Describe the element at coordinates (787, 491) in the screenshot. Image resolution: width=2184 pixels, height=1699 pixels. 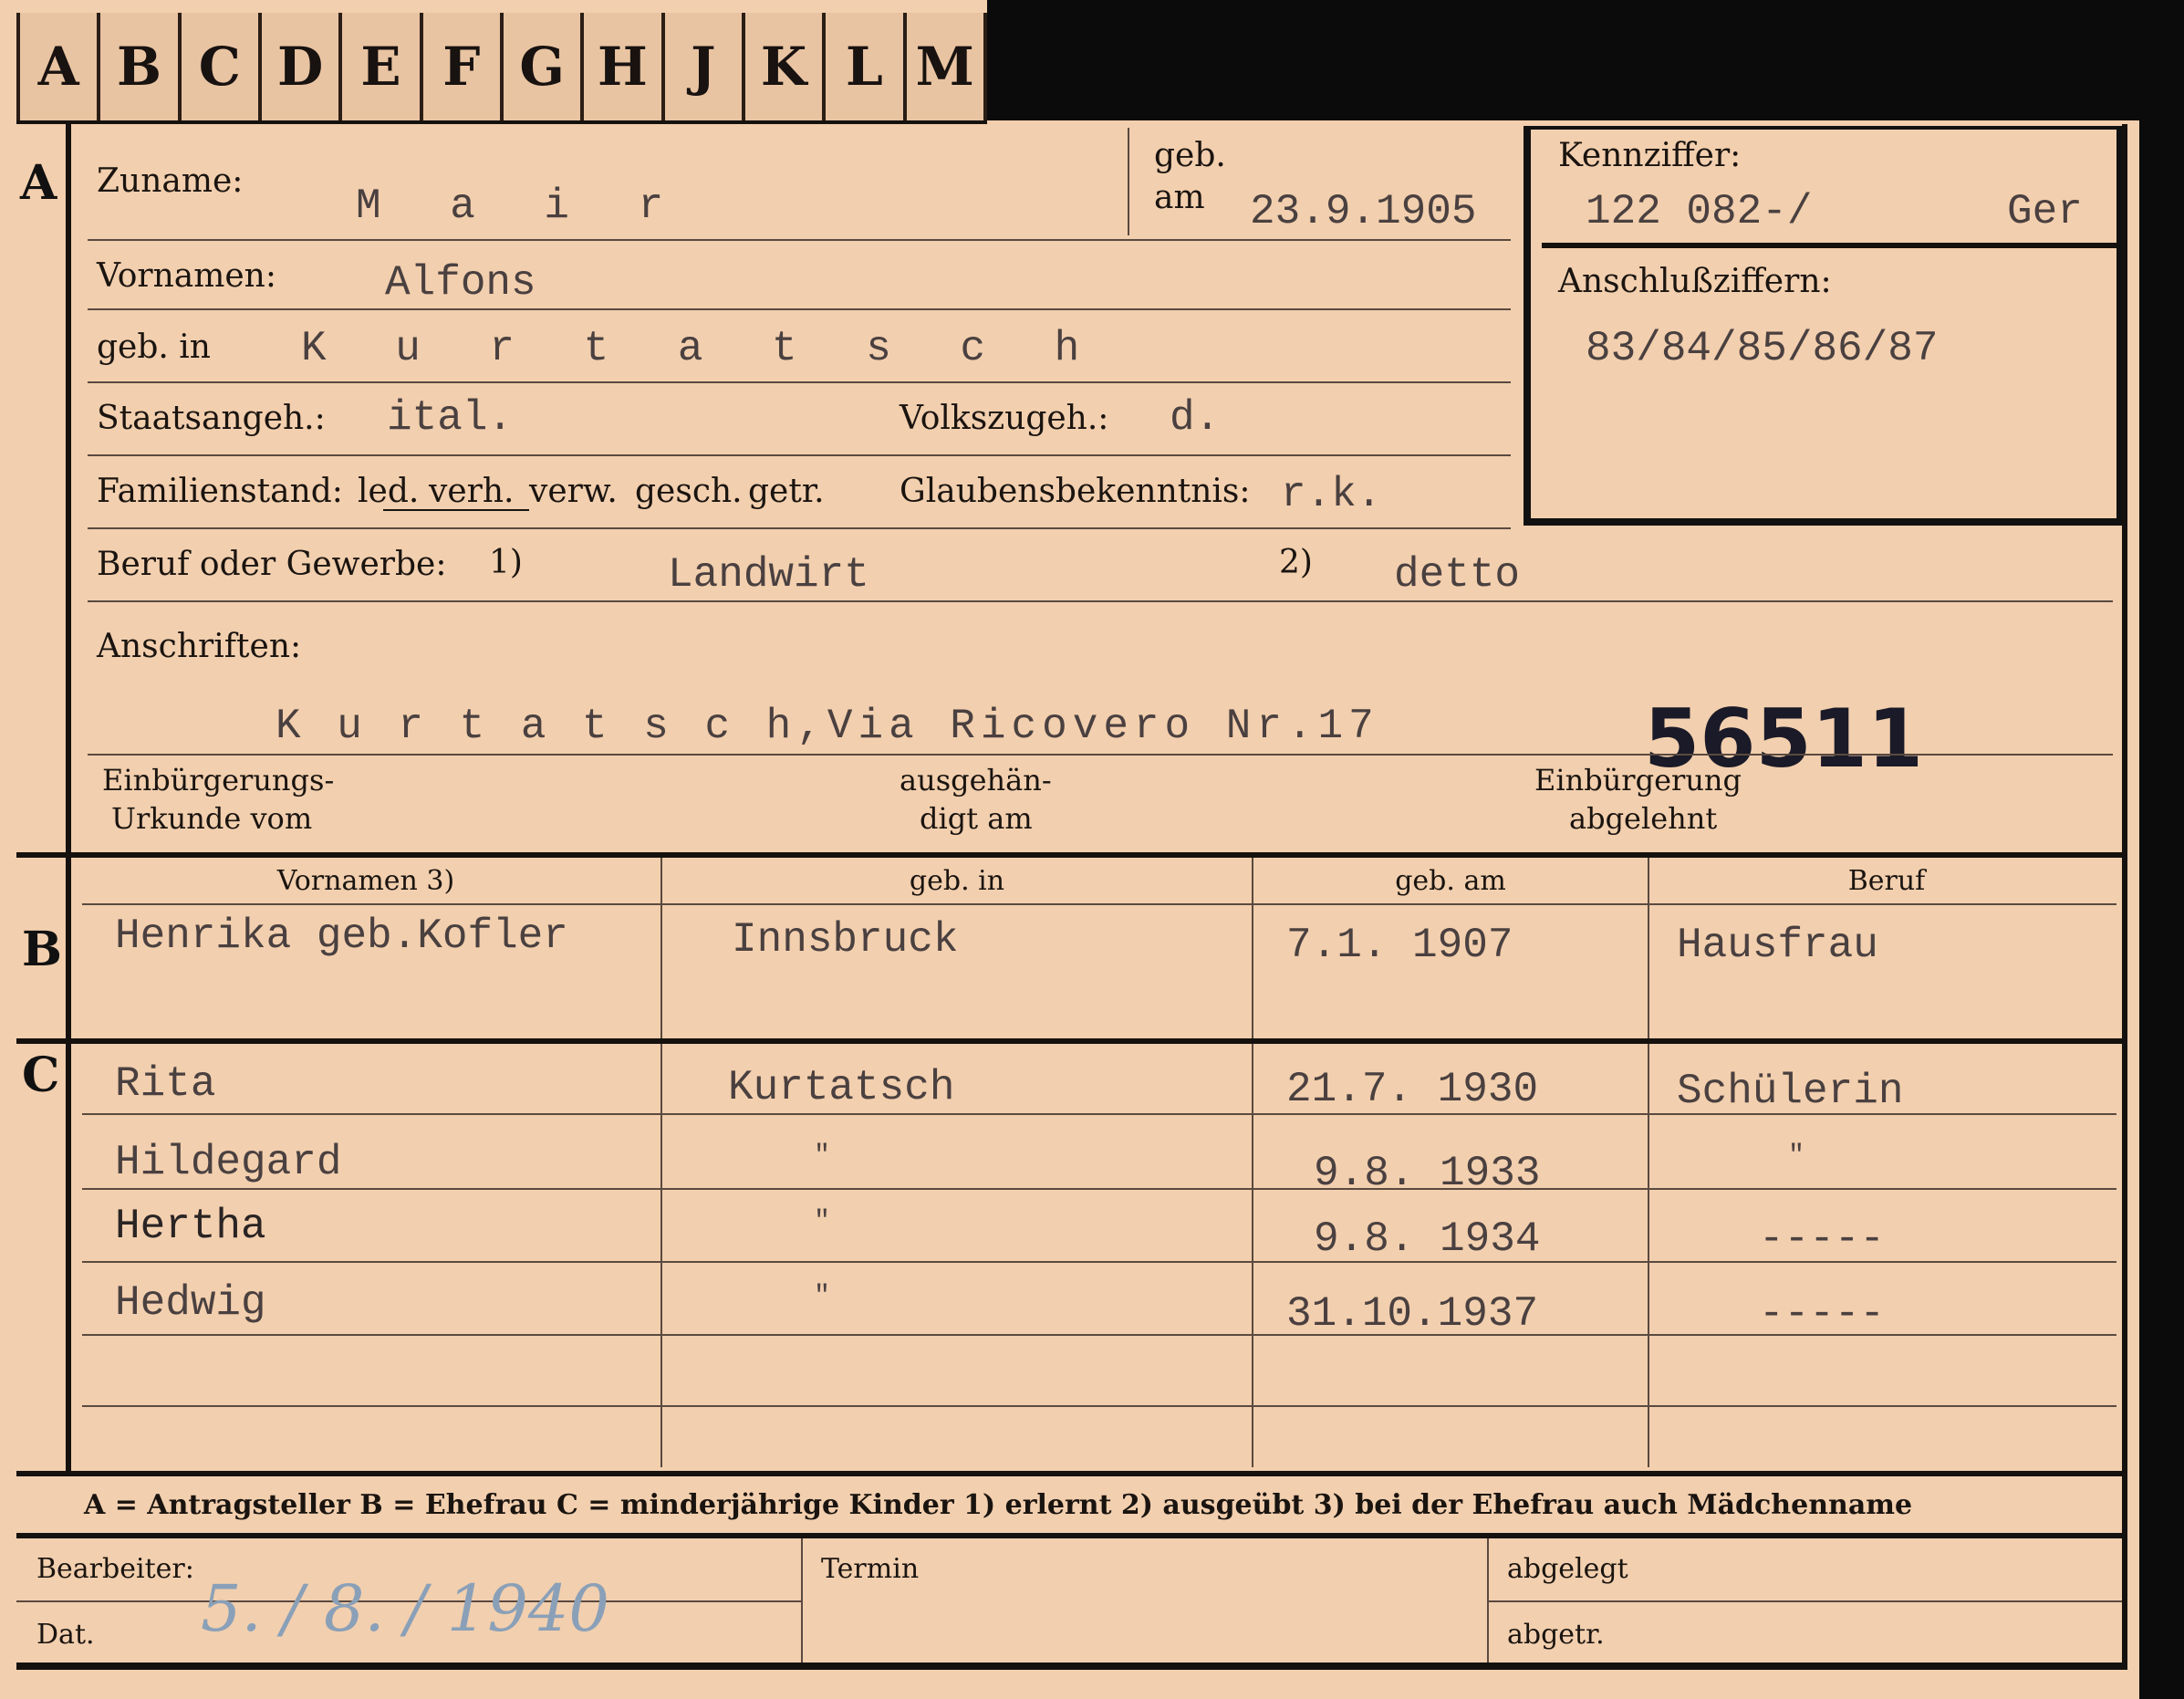
I see `marital-option-separated: getr.` at that location.